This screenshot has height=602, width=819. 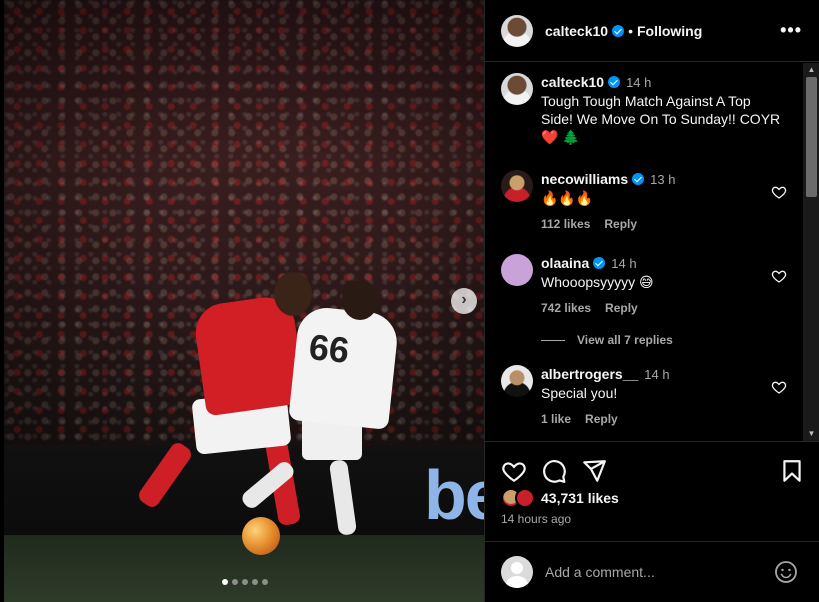 What do you see at coordinates (639, 82) in the screenshot?
I see `caption-time: 14 h` at bounding box center [639, 82].